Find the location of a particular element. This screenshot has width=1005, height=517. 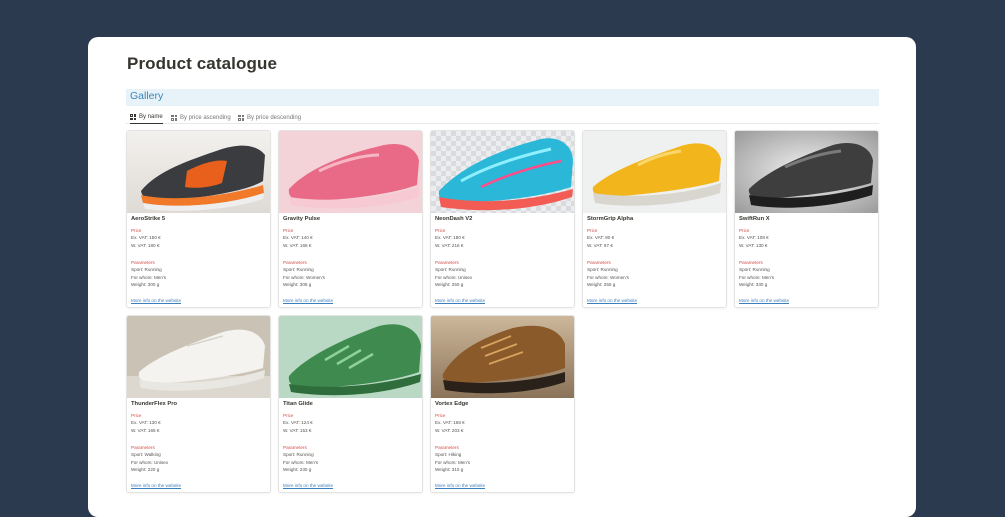

weight-value: Weight: 255 g is located at coordinates (601, 284).